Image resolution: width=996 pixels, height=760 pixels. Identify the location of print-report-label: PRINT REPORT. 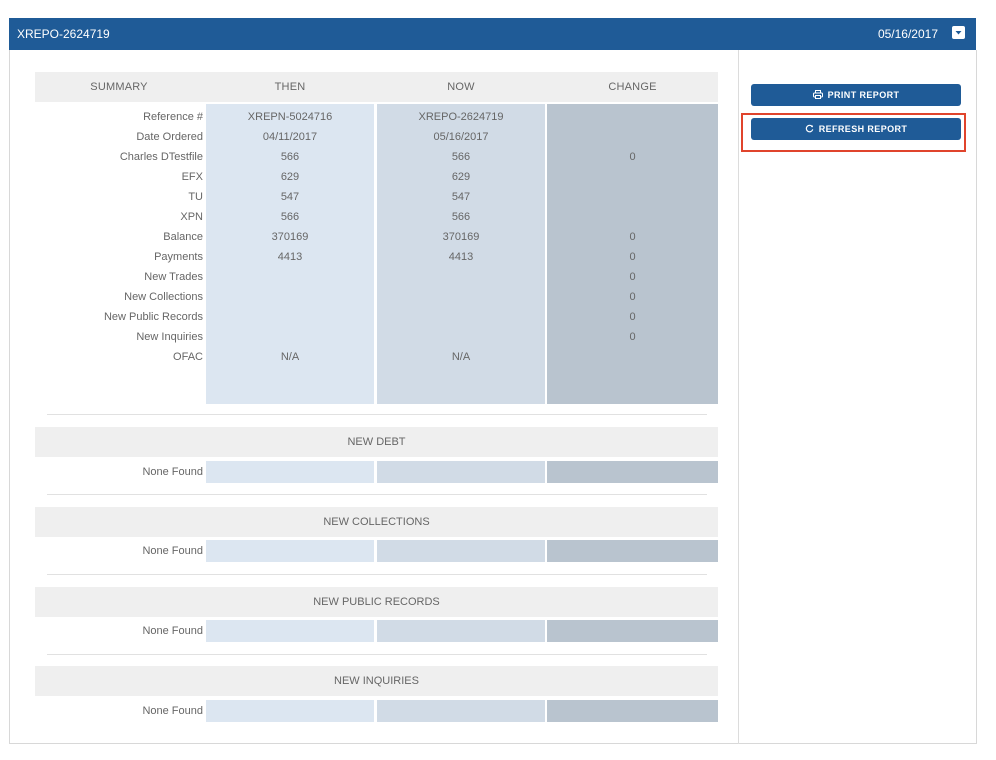
(863, 95).